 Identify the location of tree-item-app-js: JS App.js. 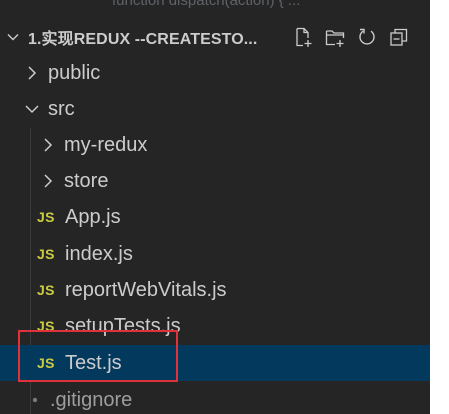
(215, 217).